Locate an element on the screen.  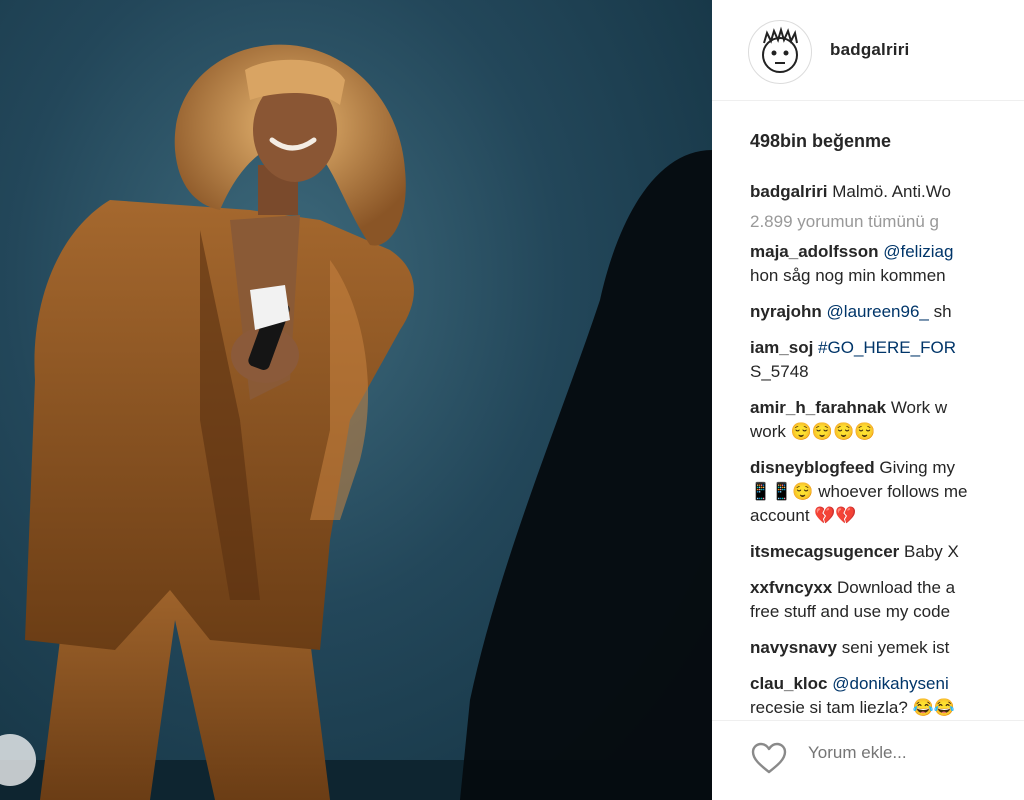
post-author-username: badgalriri is located at coordinates (869, 50).